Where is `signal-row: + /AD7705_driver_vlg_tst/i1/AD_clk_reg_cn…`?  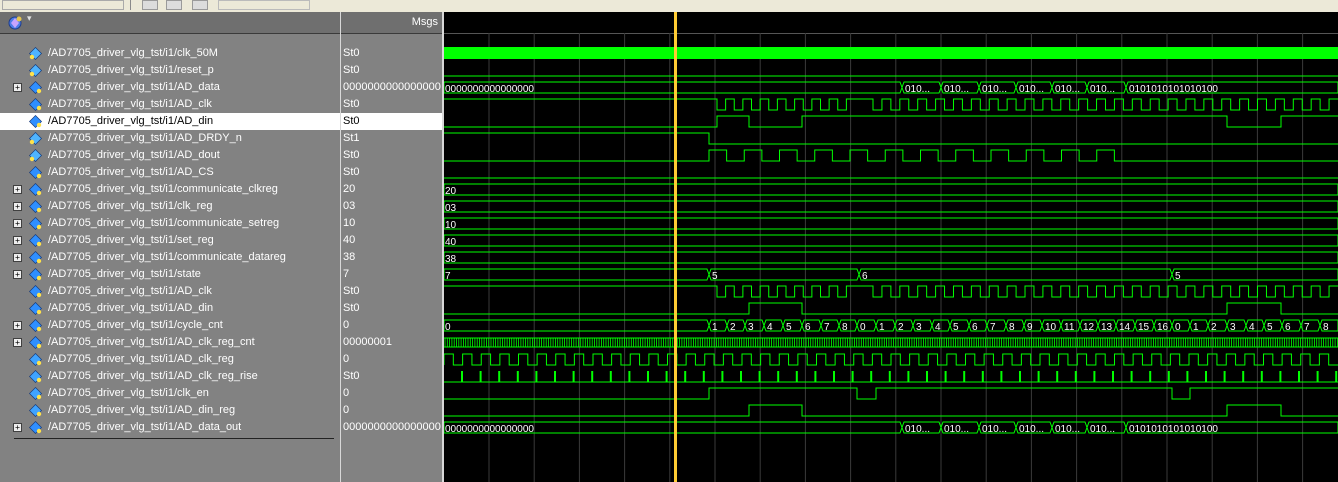
signal-row: + /AD7705_driver_vlg_tst/i1/AD_clk_reg_cn… is located at coordinates (170, 342).